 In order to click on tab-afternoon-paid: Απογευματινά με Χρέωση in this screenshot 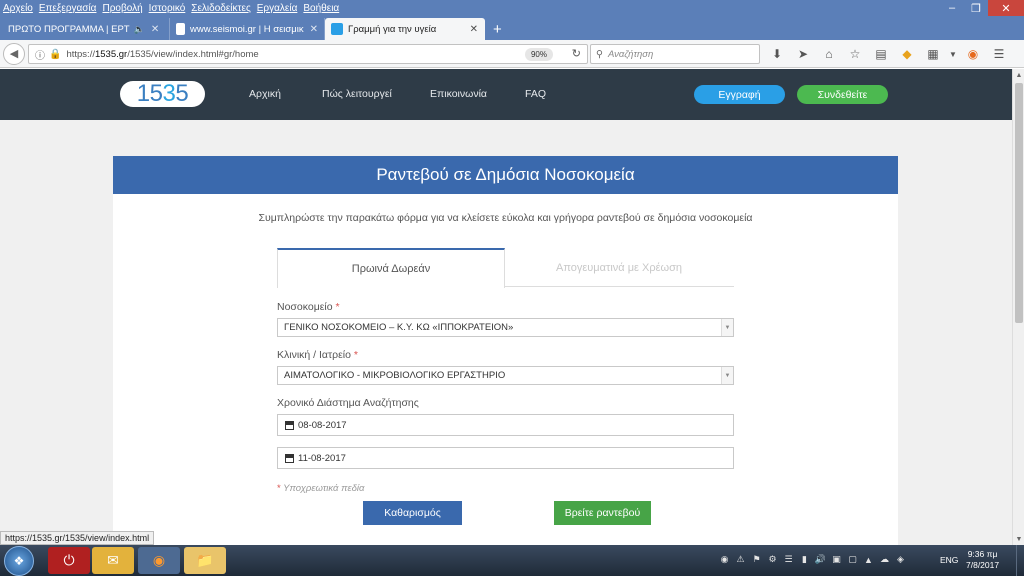, I will do `click(619, 267)`.